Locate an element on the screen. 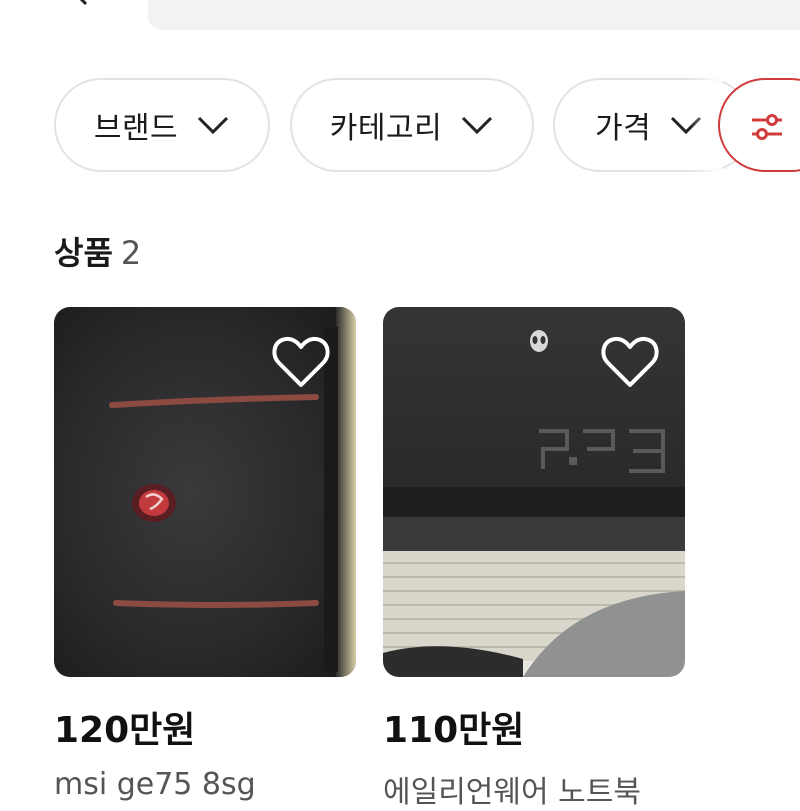  filter-chip-category: 카테고리 is located at coordinates (412, 125).